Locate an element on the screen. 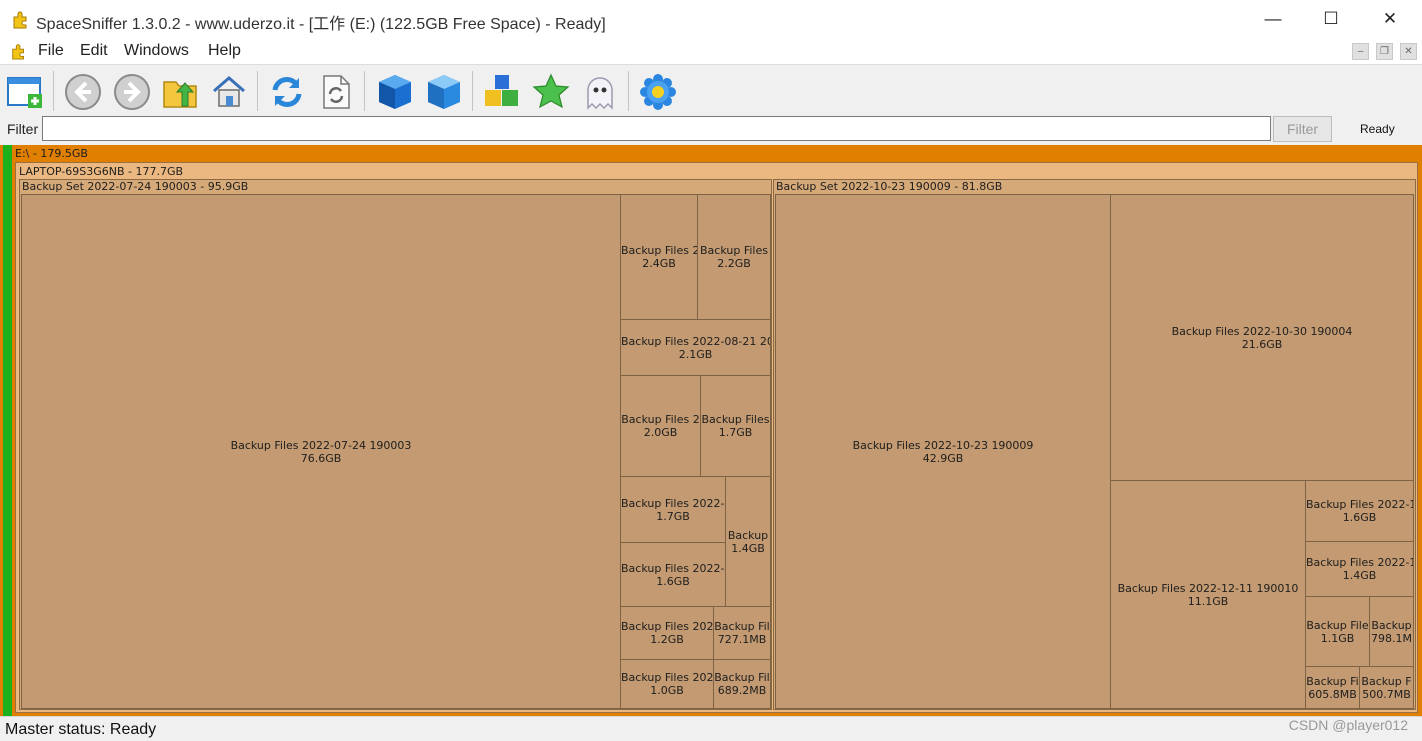  blue-cube-button is located at coordinates (395, 92).